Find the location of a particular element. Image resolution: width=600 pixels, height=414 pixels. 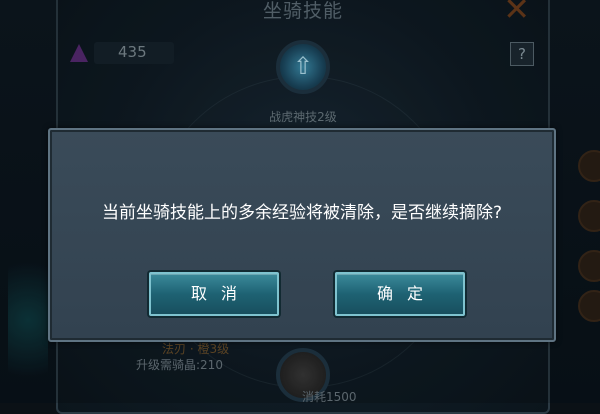

cancel-button: 取消 is located at coordinates (214, 294).